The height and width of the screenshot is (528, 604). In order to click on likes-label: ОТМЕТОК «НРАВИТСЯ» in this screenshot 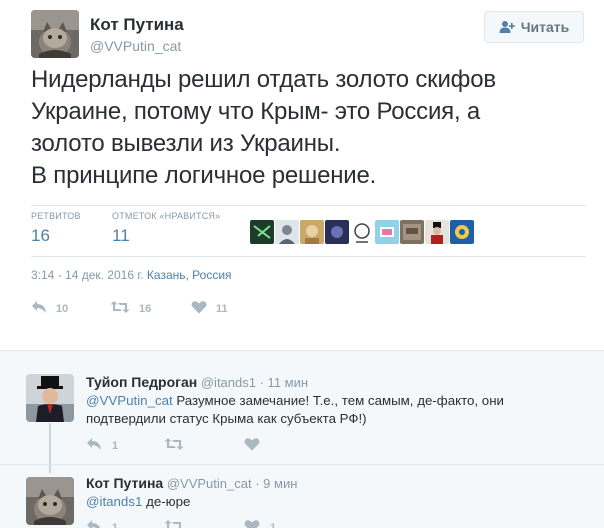, I will do `click(166, 216)`.